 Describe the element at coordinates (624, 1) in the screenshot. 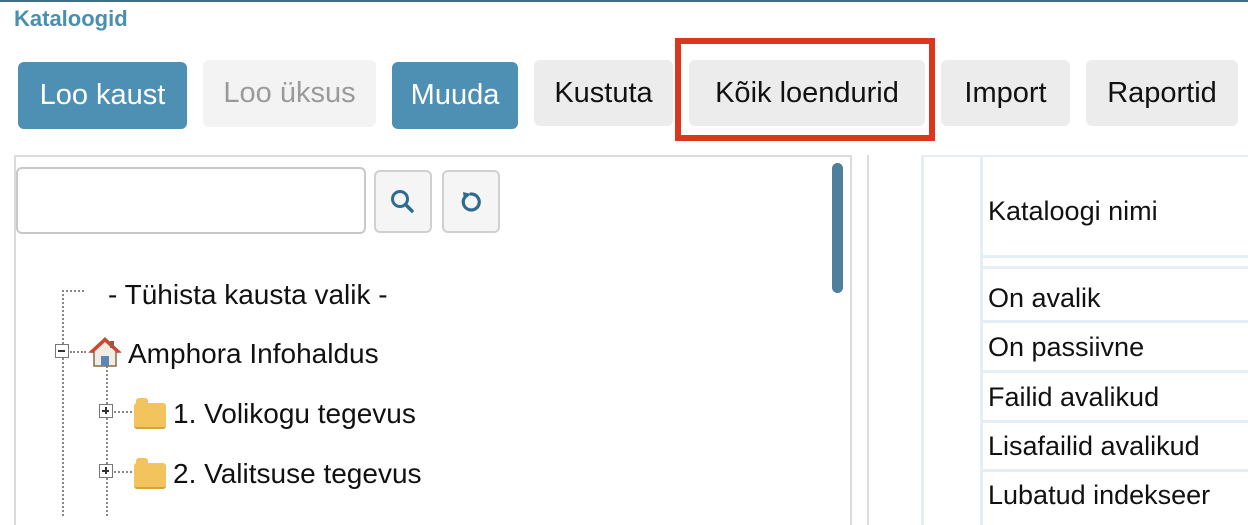

I see `top-rule` at that location.